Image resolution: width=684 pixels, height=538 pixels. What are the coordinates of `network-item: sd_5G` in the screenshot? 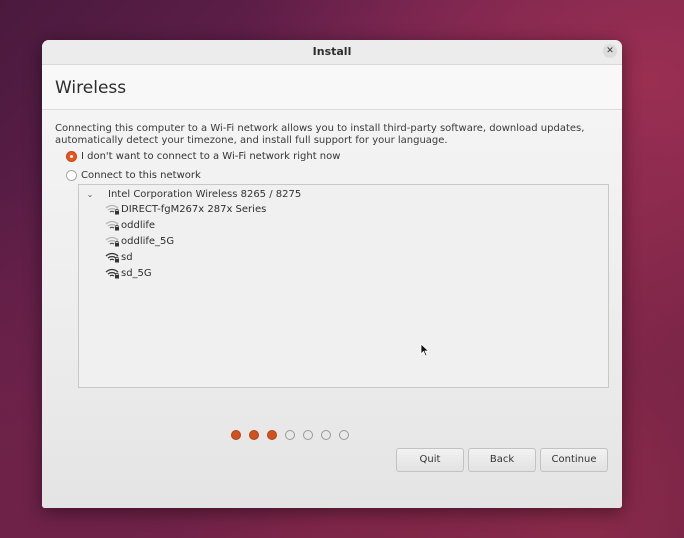 It's located at (128, 273).